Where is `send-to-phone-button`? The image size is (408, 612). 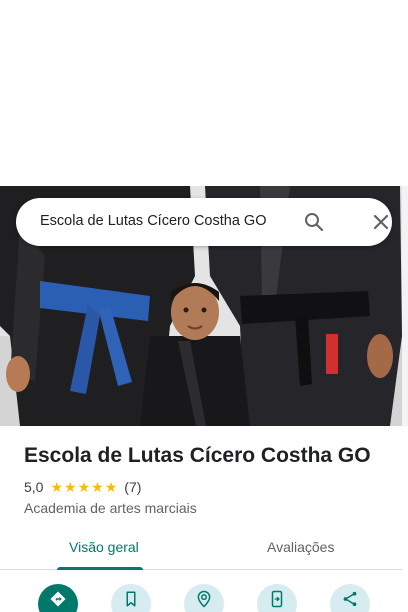 send-to-phone-button is located at coordinates (277, 598).